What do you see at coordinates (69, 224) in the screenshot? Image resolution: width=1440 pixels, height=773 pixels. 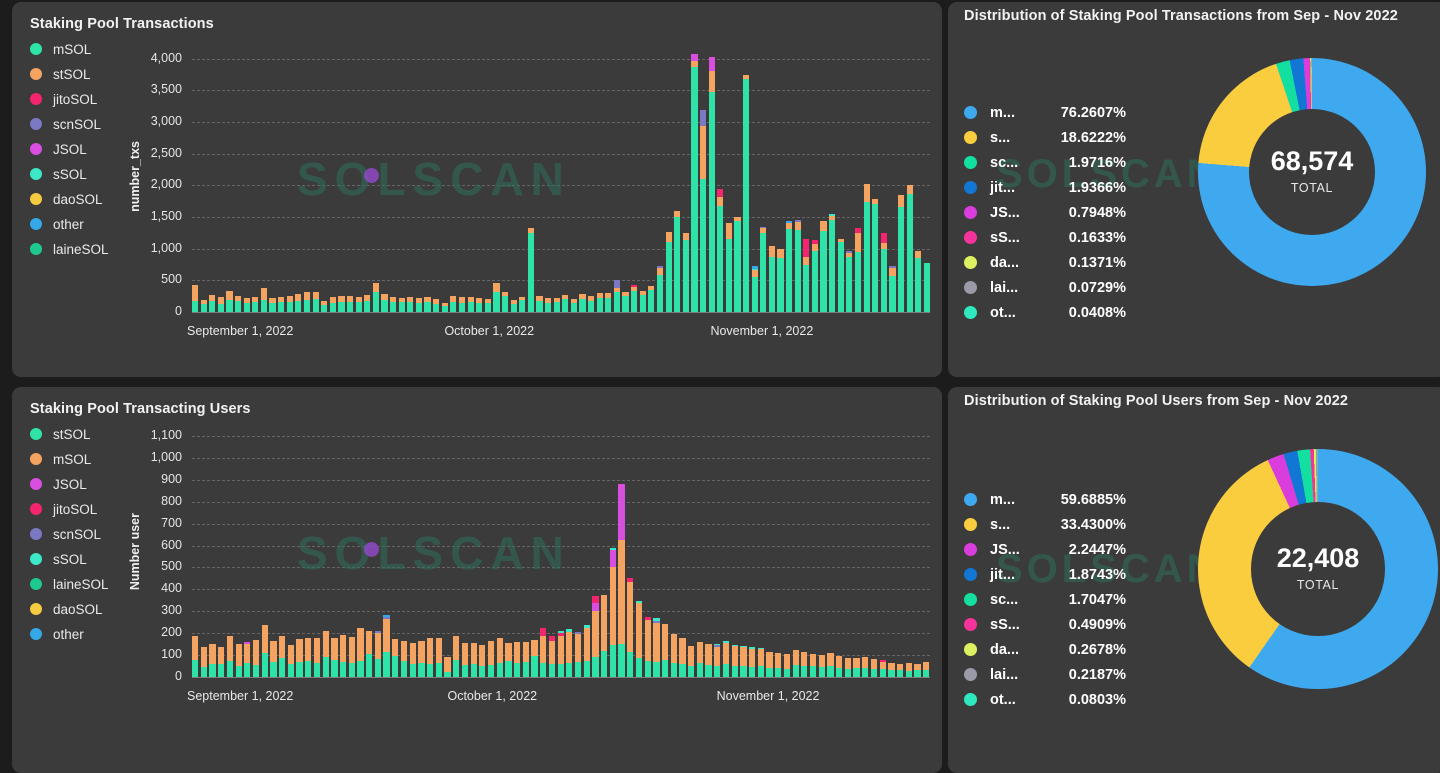 I see `legend-item-other: other` at bounding box center [69, 224].